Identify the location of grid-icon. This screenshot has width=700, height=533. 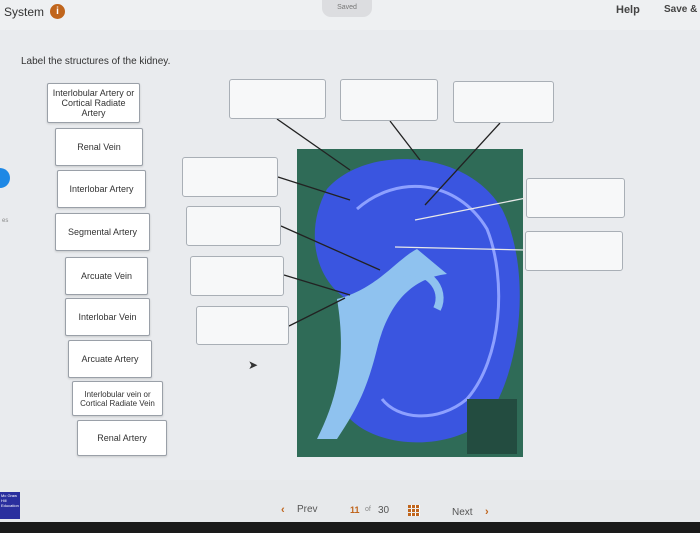
(414, 510).